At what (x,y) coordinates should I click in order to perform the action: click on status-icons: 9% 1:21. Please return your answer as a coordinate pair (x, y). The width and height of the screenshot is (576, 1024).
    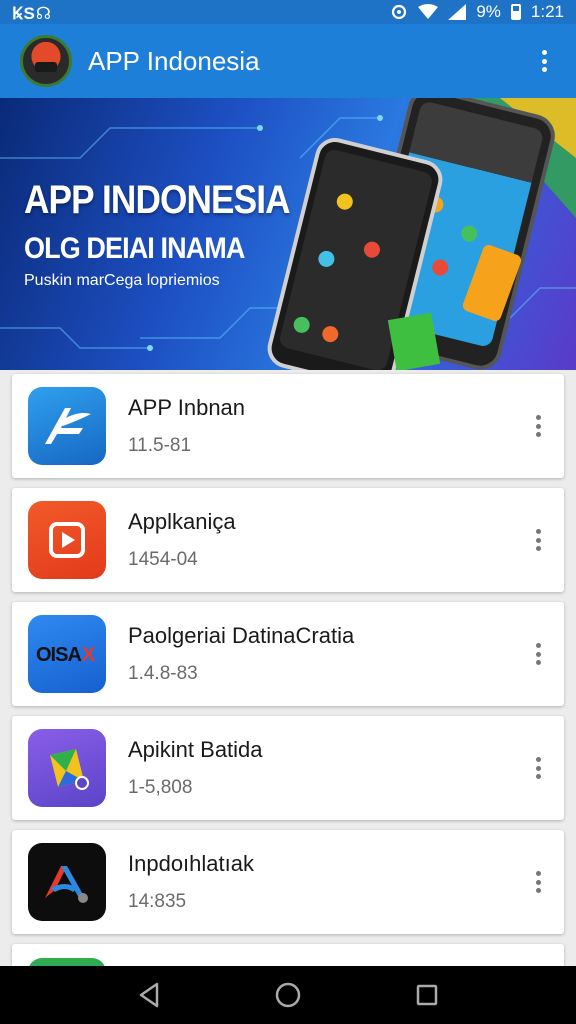
    Looking at the image, I should click on (477, 12).